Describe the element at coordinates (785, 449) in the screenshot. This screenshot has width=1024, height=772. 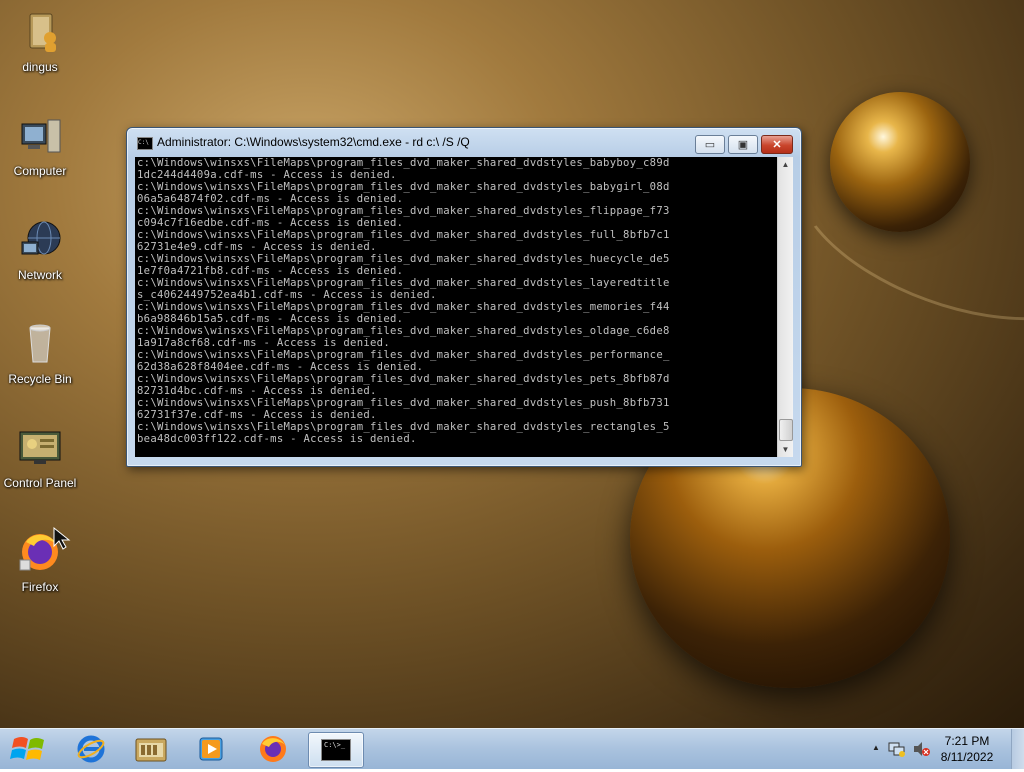
I see `scroll-down-arrow-icon: ▼` at that location.